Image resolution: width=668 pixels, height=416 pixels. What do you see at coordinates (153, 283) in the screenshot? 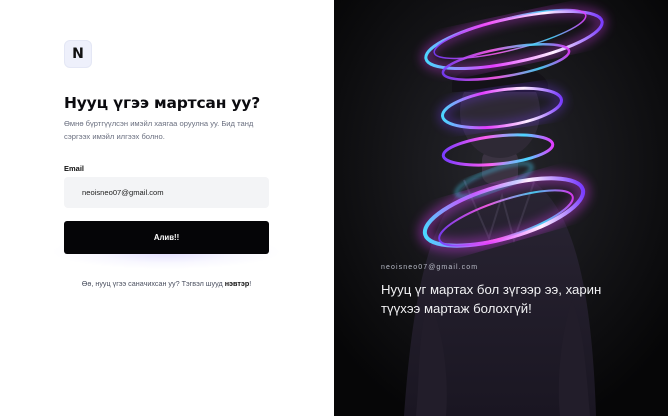
I see `login-prompt-text: Өө, нууц үгээ саначихсан уу? Тэгвэл шууд` at bounding box center [153, 283].